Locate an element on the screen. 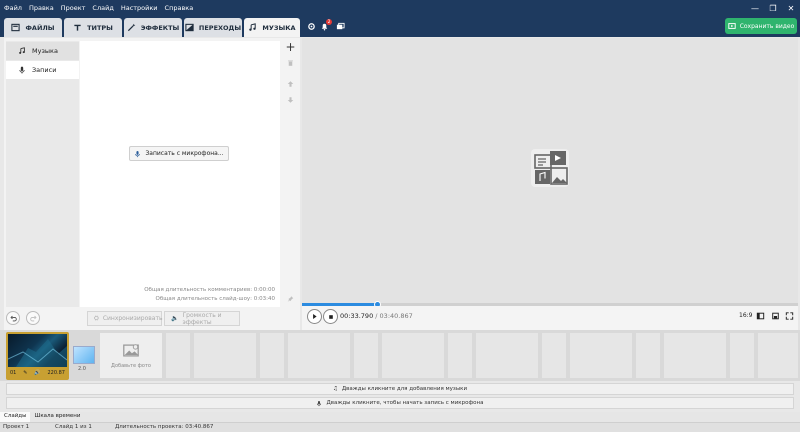 The height and width of the screenshot is (432, 800). play-button is located at coordinates (314, 316).